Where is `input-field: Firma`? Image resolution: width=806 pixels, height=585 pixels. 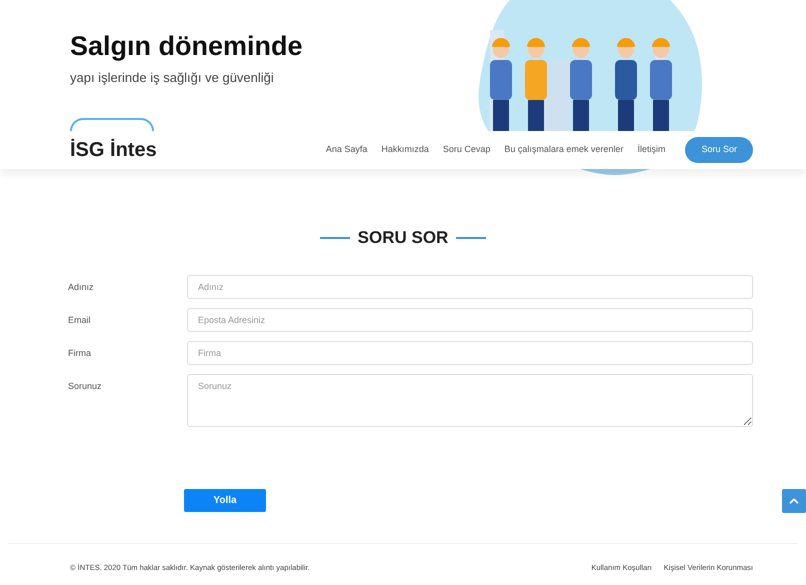 input-field: Firma is located at coordinates (470, 352).